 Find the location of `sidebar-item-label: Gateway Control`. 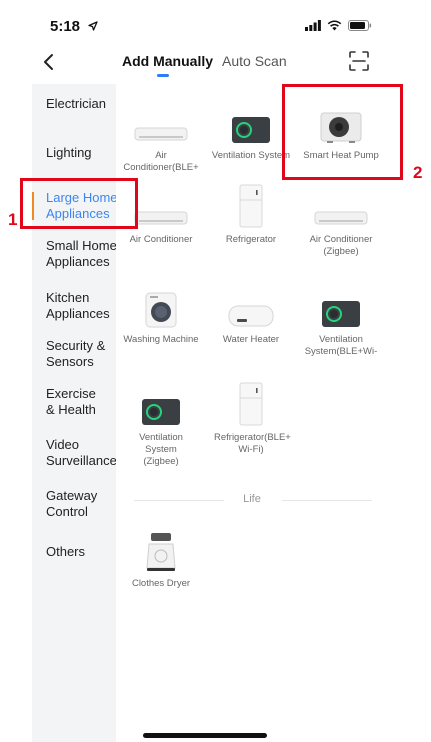

sidebar-item-label: Gateway Control is located at coordinates (72, 503).